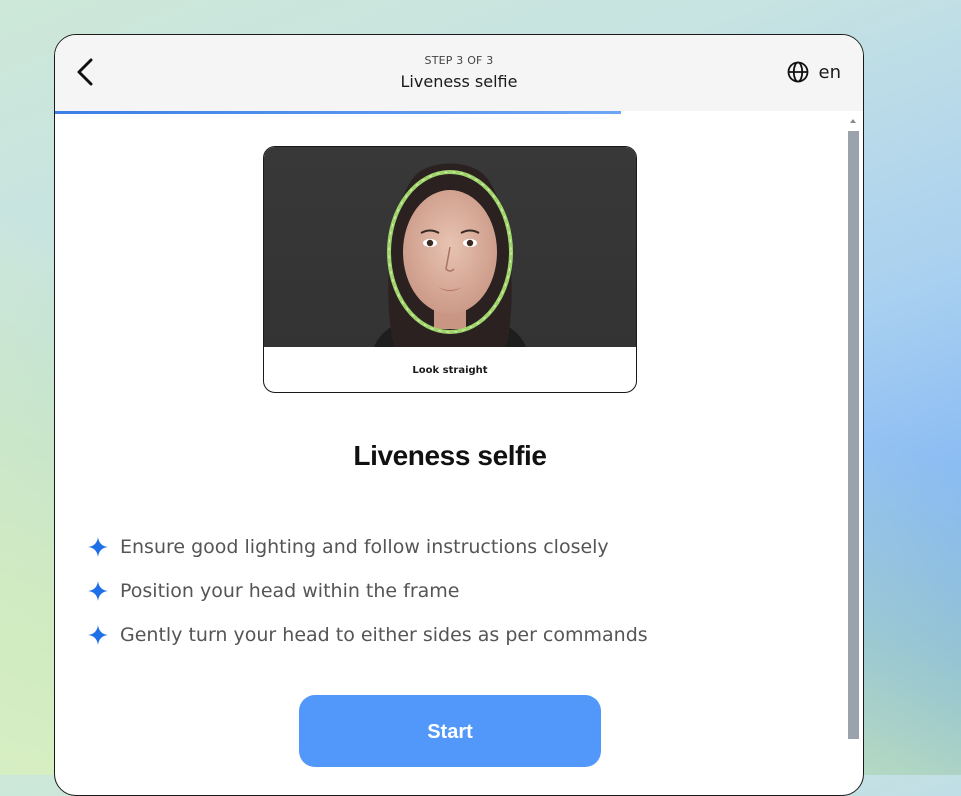  What do you see at coordinates (450, 255) in the screenshot?
I see `person-illustration` at bounding box center [450, 255].